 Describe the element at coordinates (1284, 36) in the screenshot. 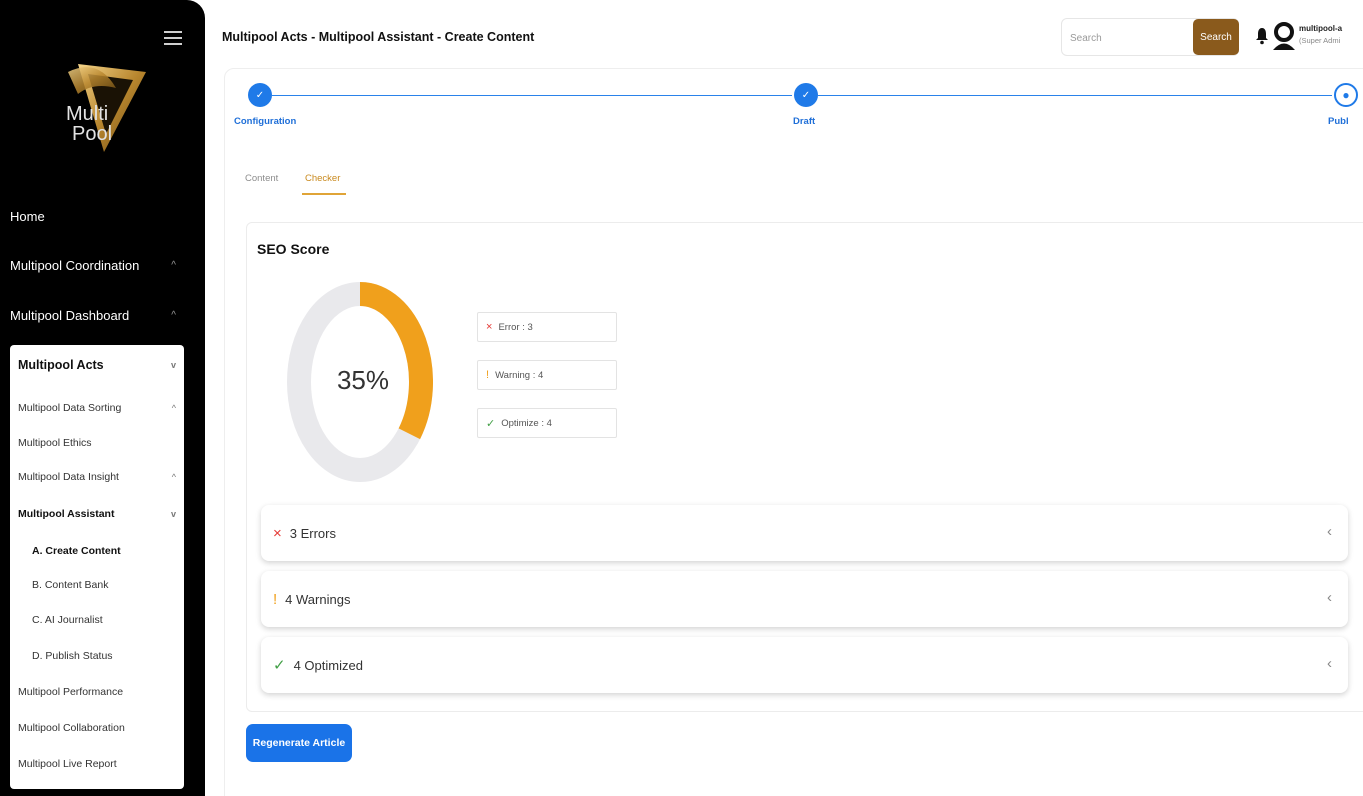

I see `avatar` at that location.